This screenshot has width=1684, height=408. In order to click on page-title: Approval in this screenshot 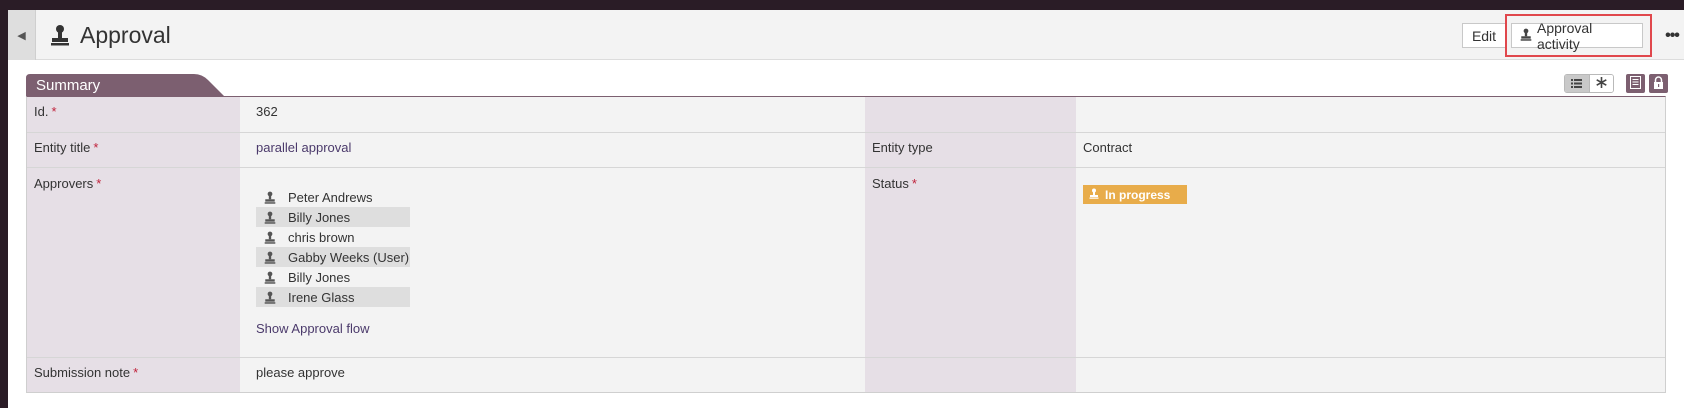, I will do `click(125, 34)`.